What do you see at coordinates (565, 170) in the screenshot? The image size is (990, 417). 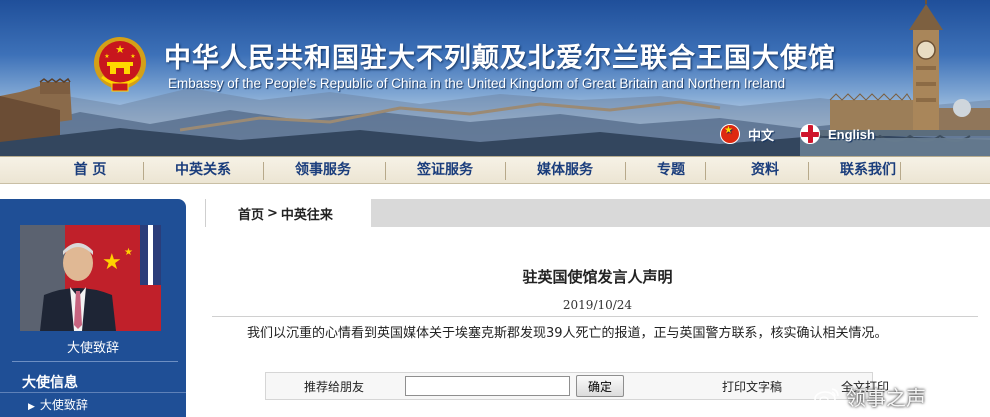 I see `nav-item-media: 媒体服务` at bounding box center [565, 170].